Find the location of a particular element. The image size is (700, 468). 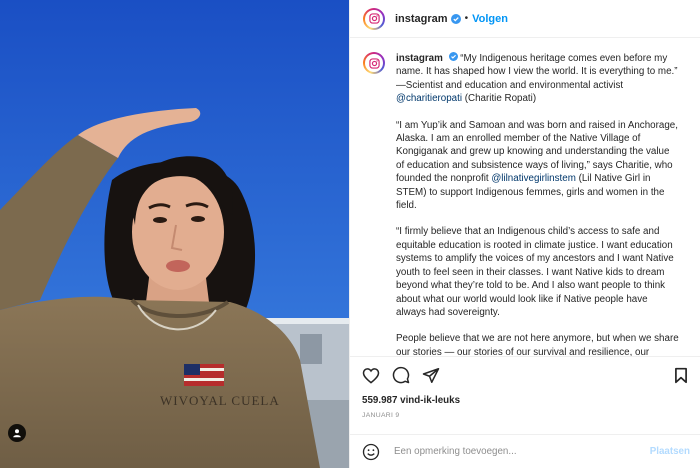

post-comment-button: Plaatsen is located at coordinates (670, 451).